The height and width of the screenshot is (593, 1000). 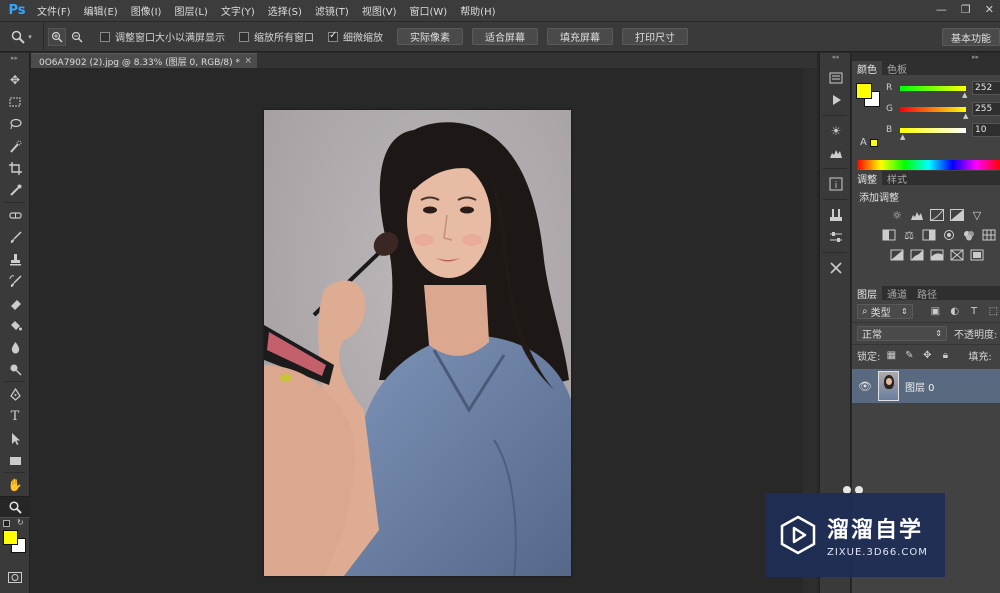 I want to click on history-brush-tool, so click(x=15, y=281).